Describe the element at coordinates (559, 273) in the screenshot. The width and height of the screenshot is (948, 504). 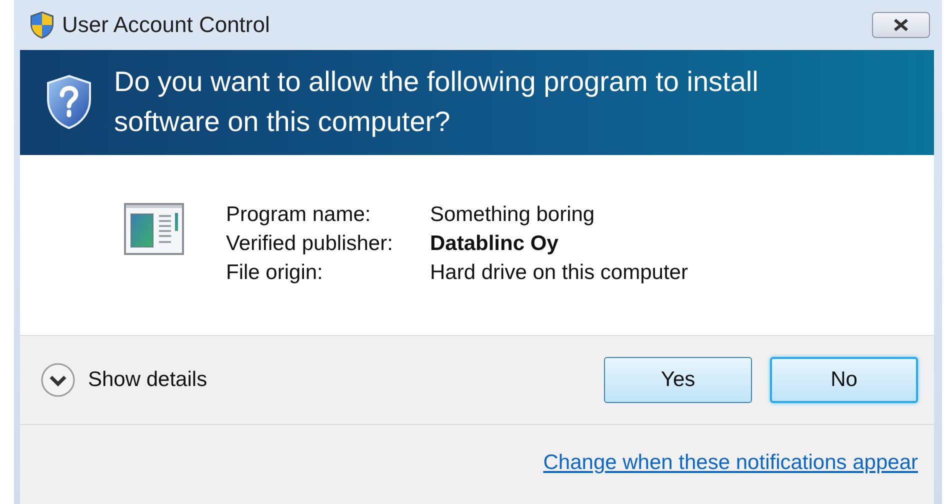
I see `detail-value: Hard drive on this computer` at that location.